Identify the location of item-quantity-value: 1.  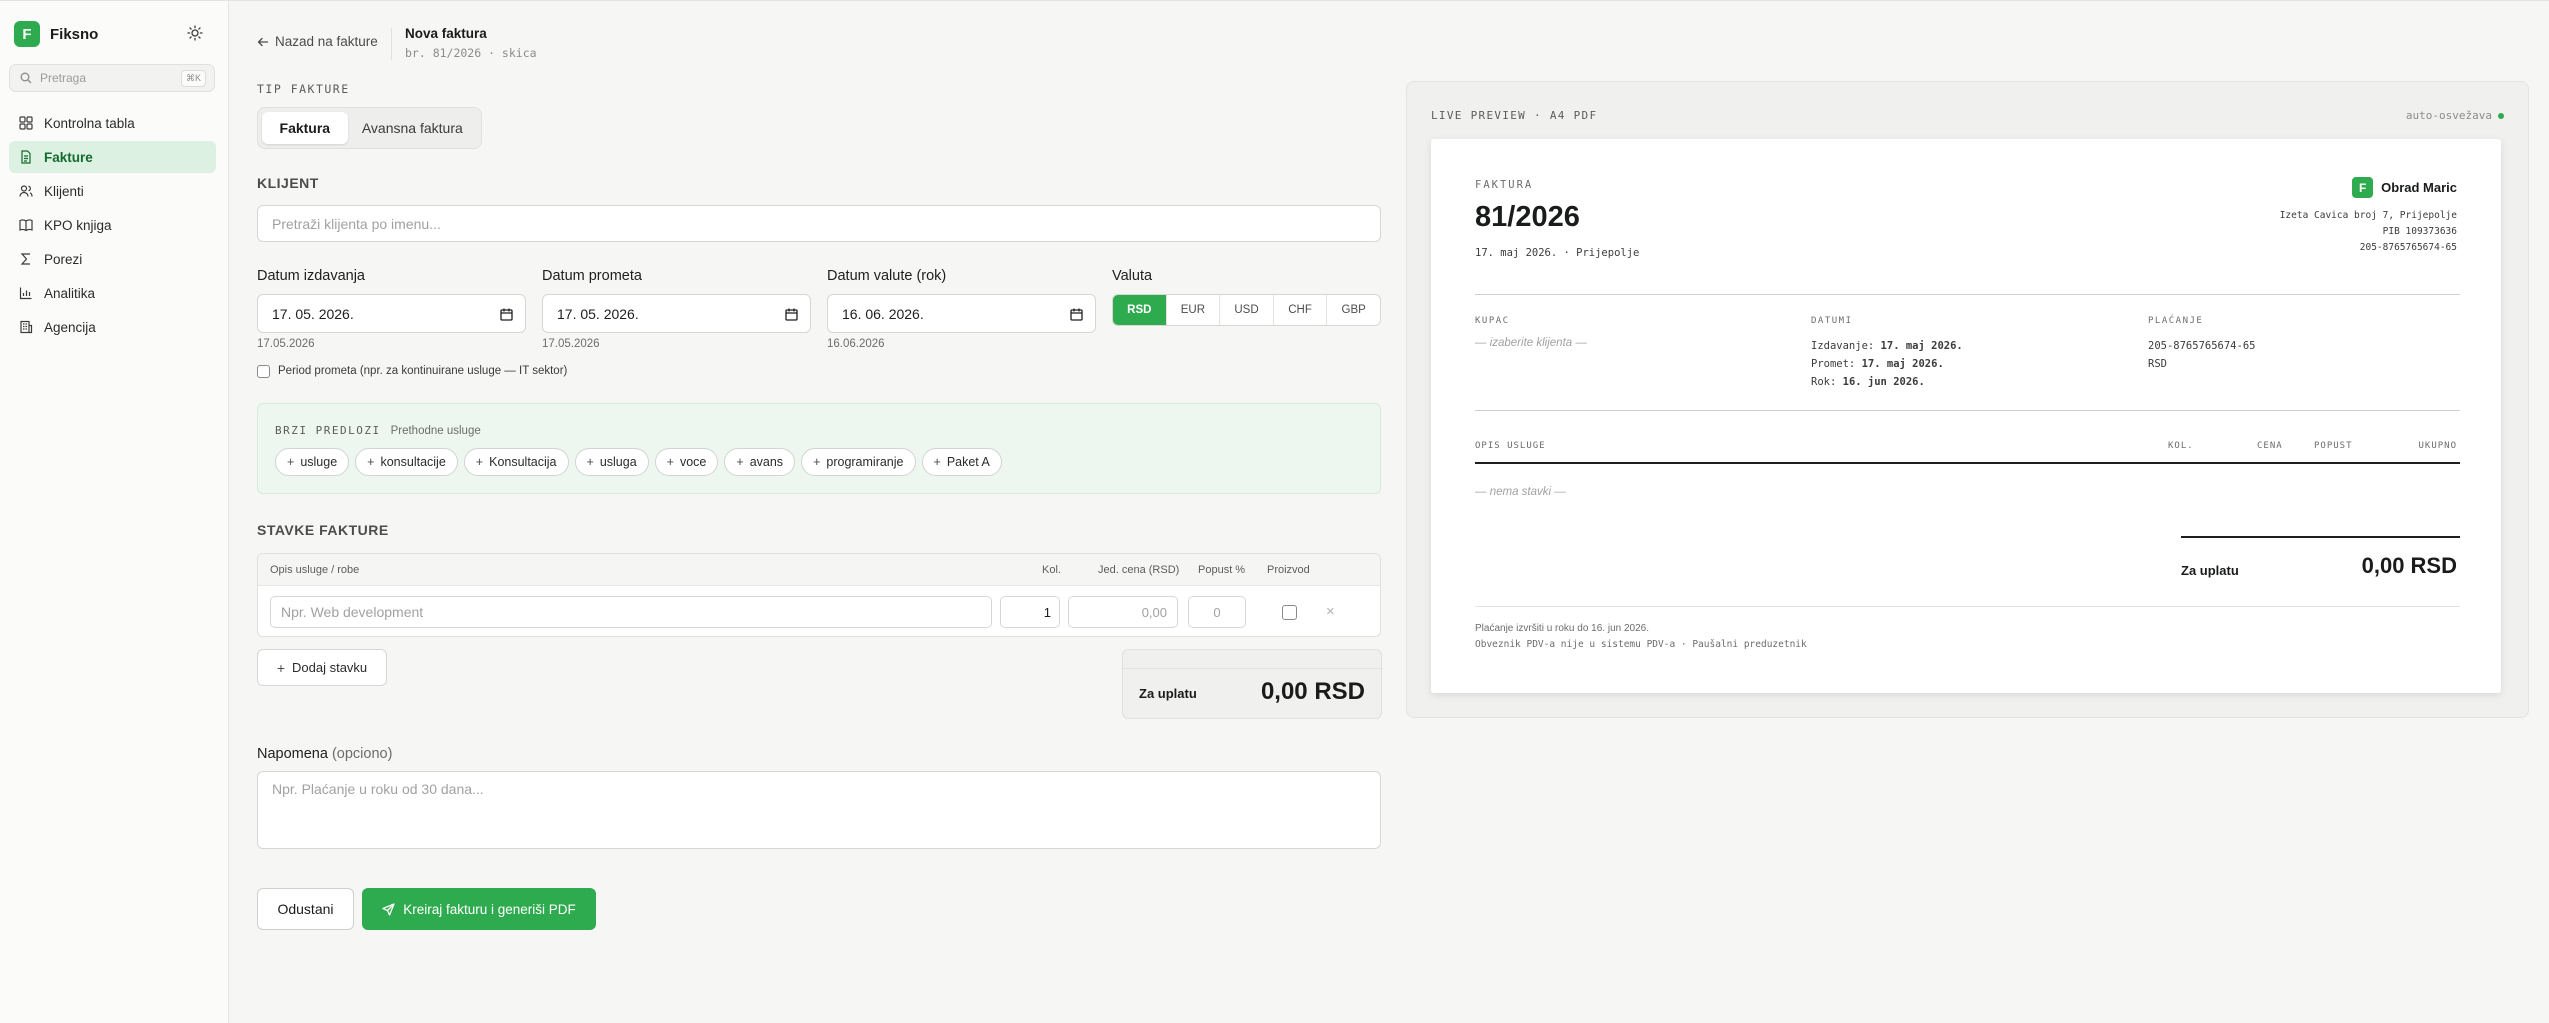
(1047, 612).